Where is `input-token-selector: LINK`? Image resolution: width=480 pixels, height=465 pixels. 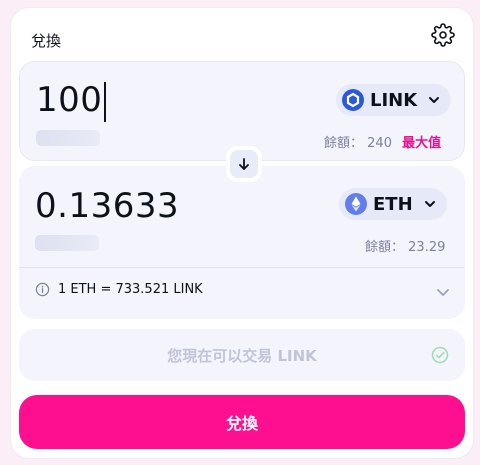
input-token-selector: LINK is located at coordinates (394, 100).